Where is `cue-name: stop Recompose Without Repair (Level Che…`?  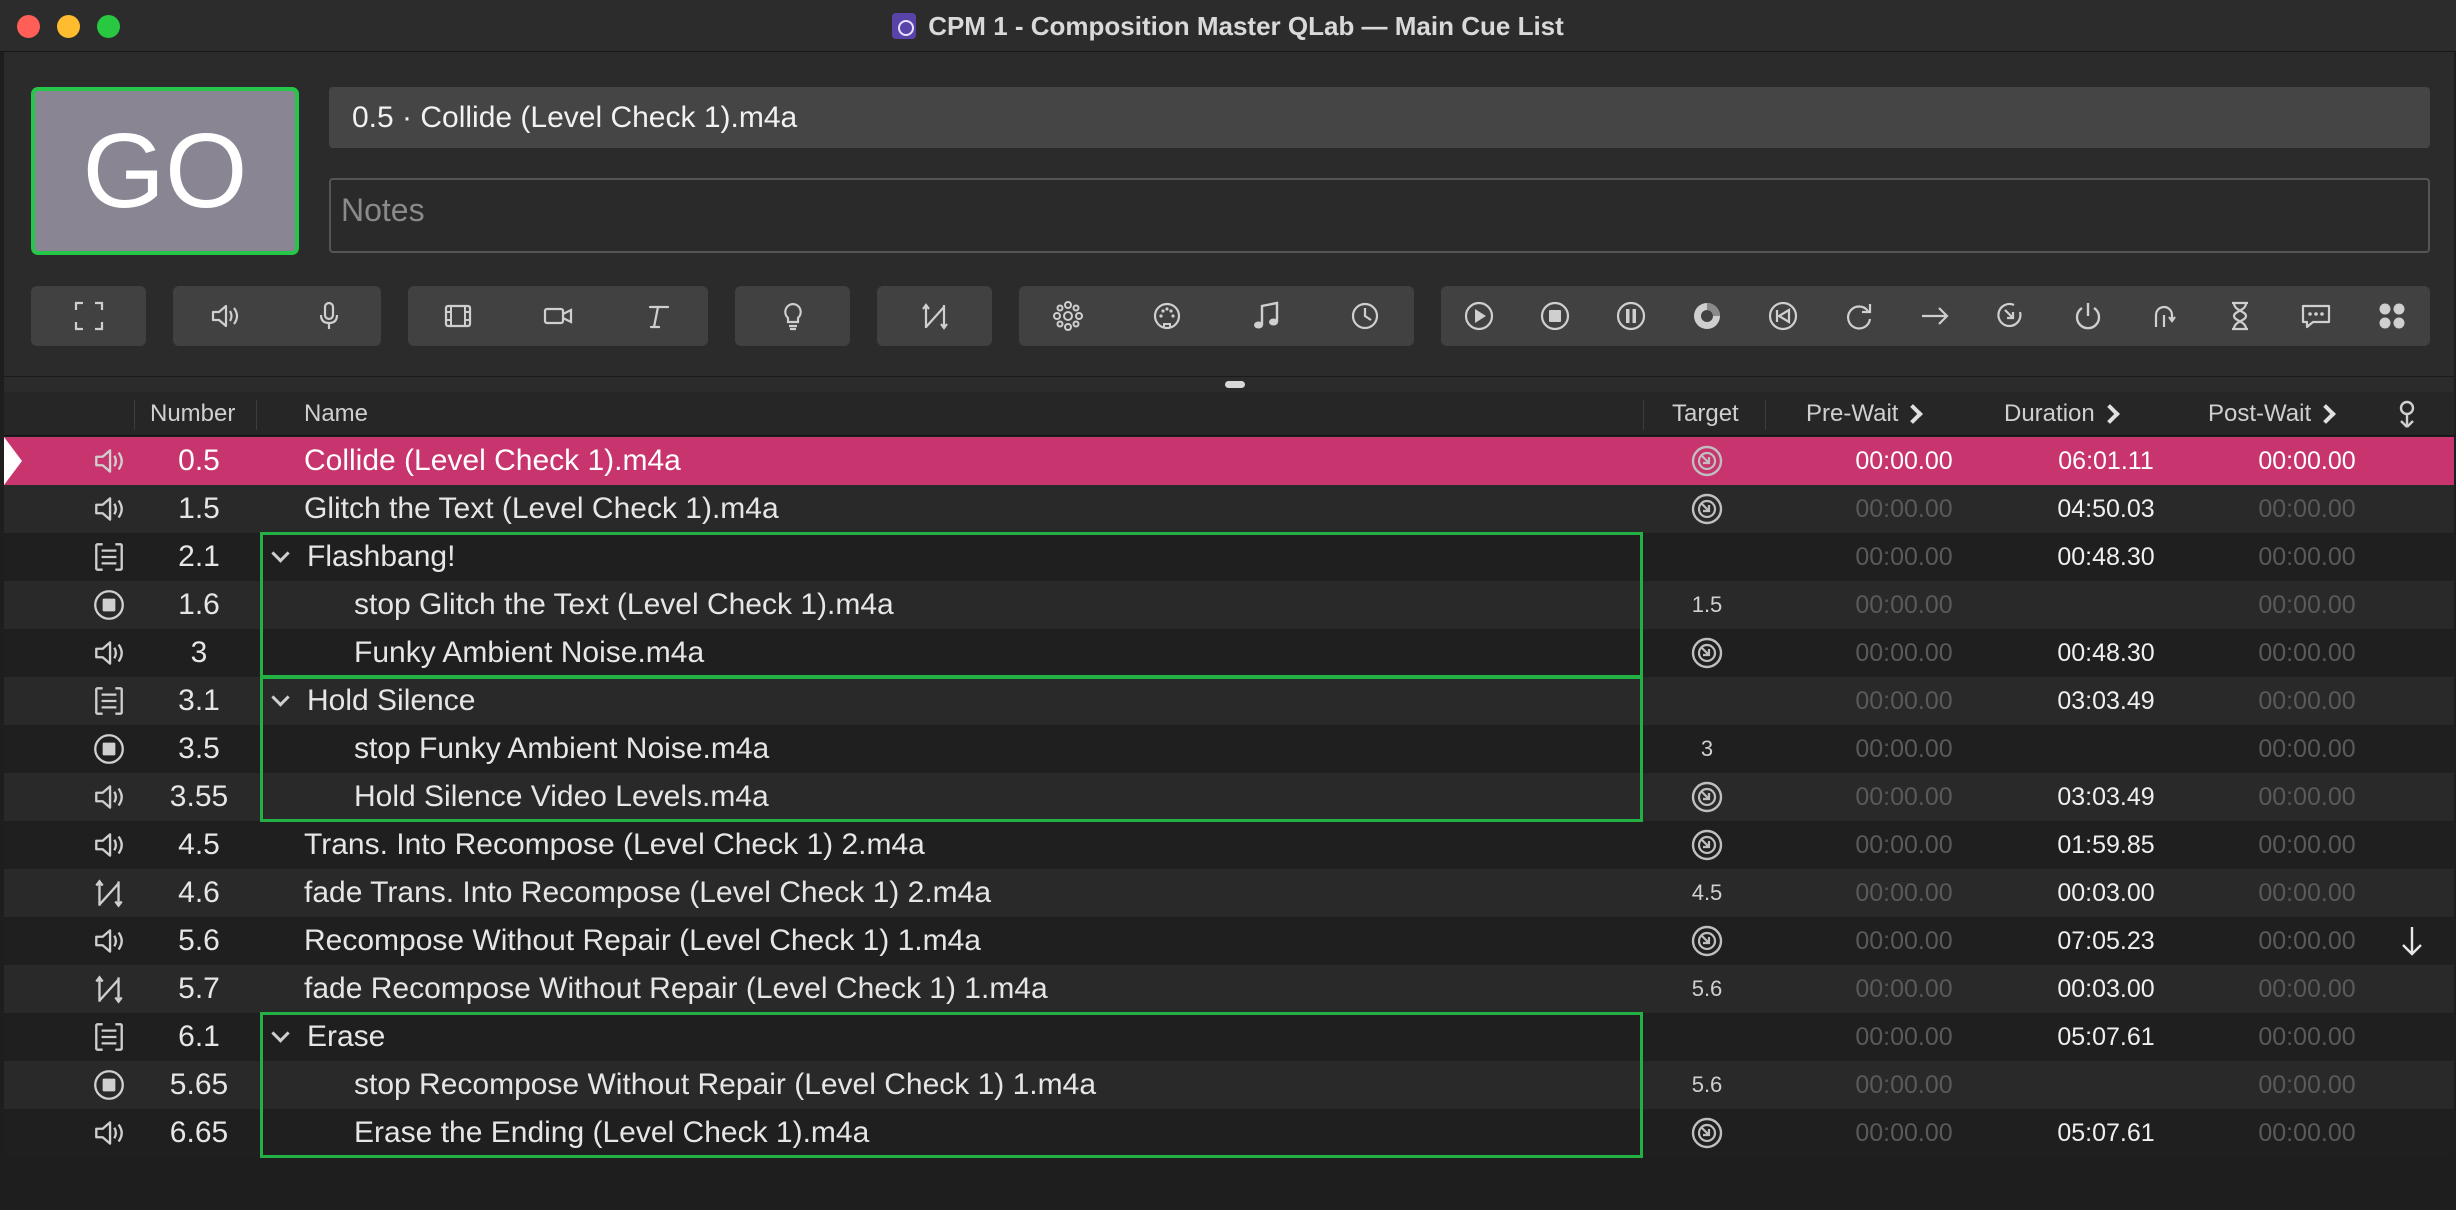 cue-name: stop Recompose Without Repair (Level Che… is located at coordinates (725, 1085).